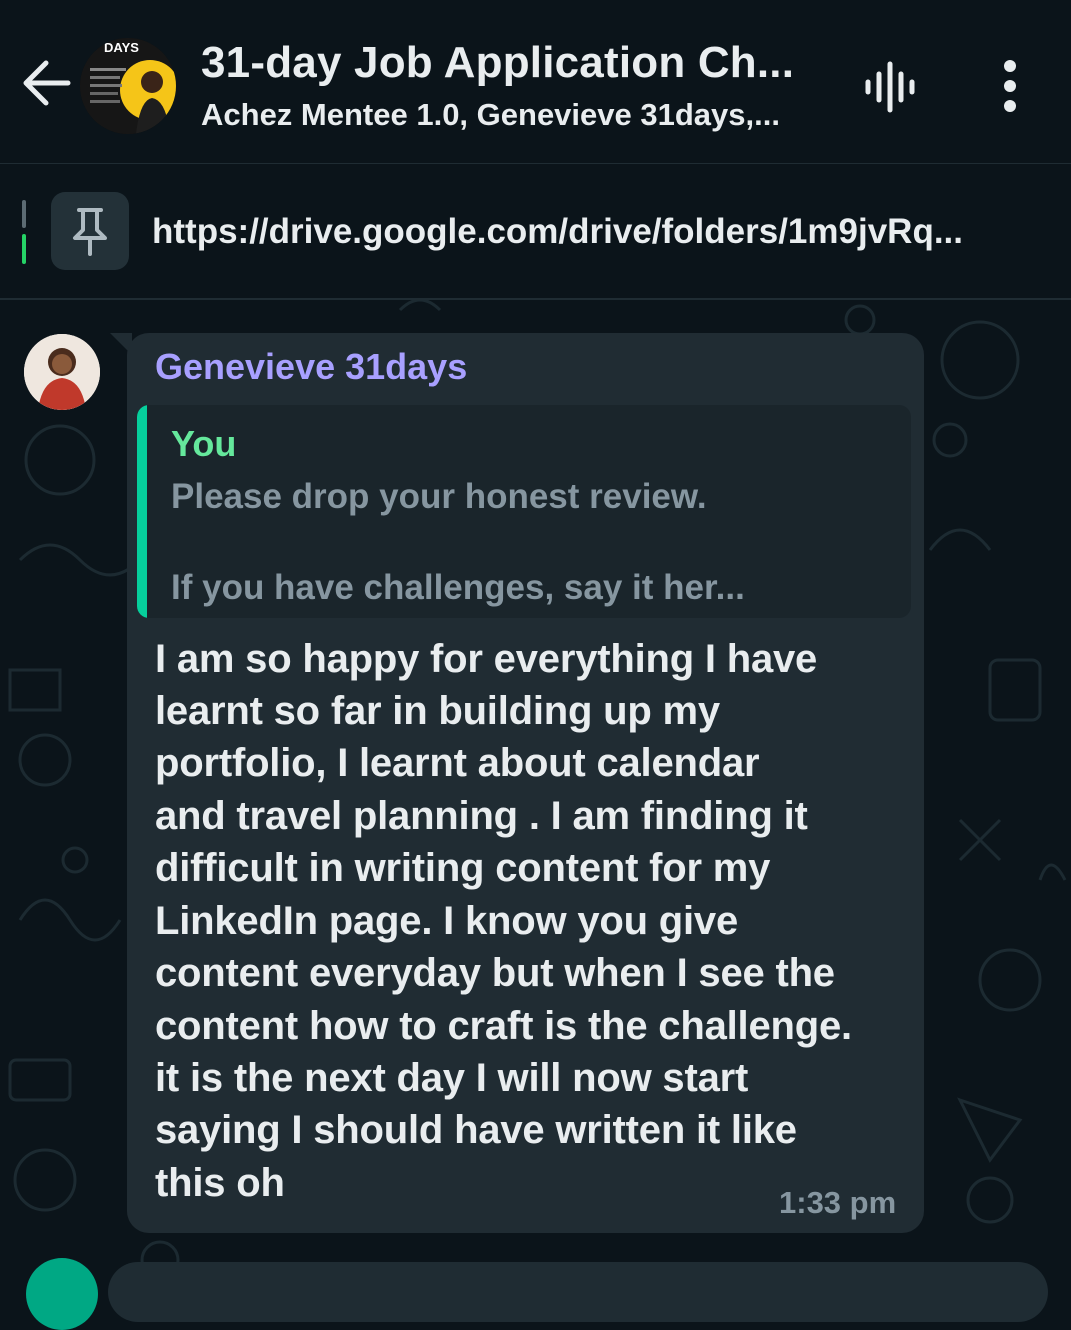 This screenshot has height=1330, width=1071. Describe the element at coordinates (121, 47) in the screenshot. I see `group-avatar-text: DAYS` at that location.